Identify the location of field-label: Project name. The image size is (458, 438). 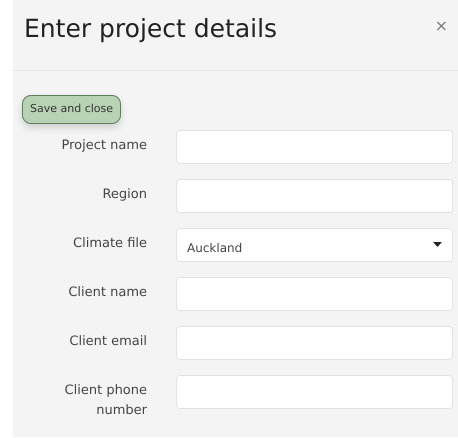
(103, 145).